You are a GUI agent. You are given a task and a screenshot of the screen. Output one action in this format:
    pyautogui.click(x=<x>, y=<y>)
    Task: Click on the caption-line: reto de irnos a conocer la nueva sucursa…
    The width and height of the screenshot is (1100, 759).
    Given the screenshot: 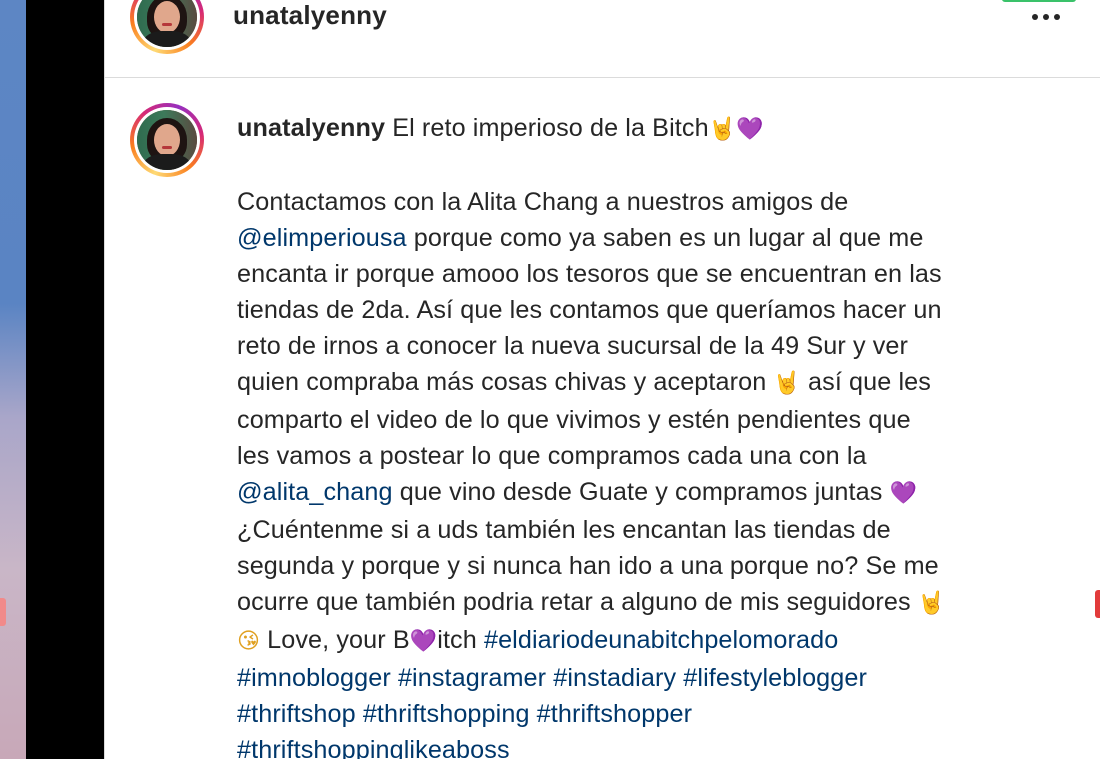 What is the action you would take?
    pyautogui.click(x=647, y=346)
    